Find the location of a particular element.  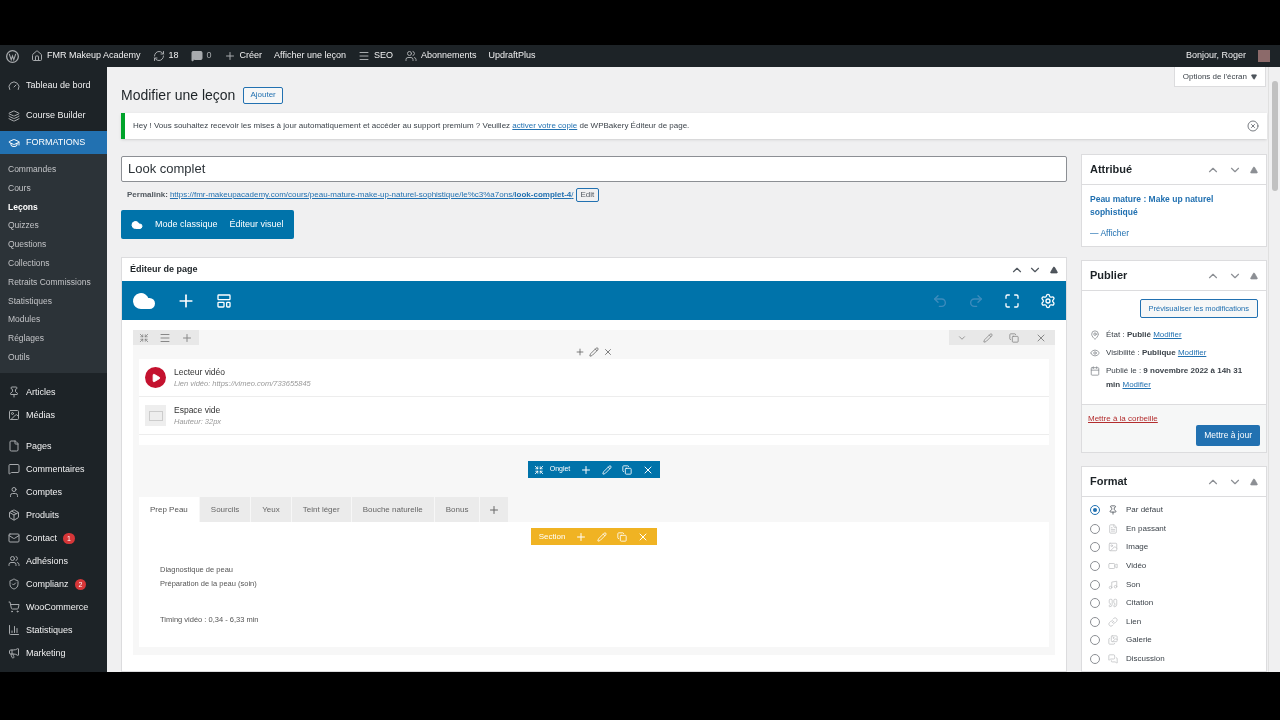

menu-label: Tableau de bord is located at coordinates (58, 86).